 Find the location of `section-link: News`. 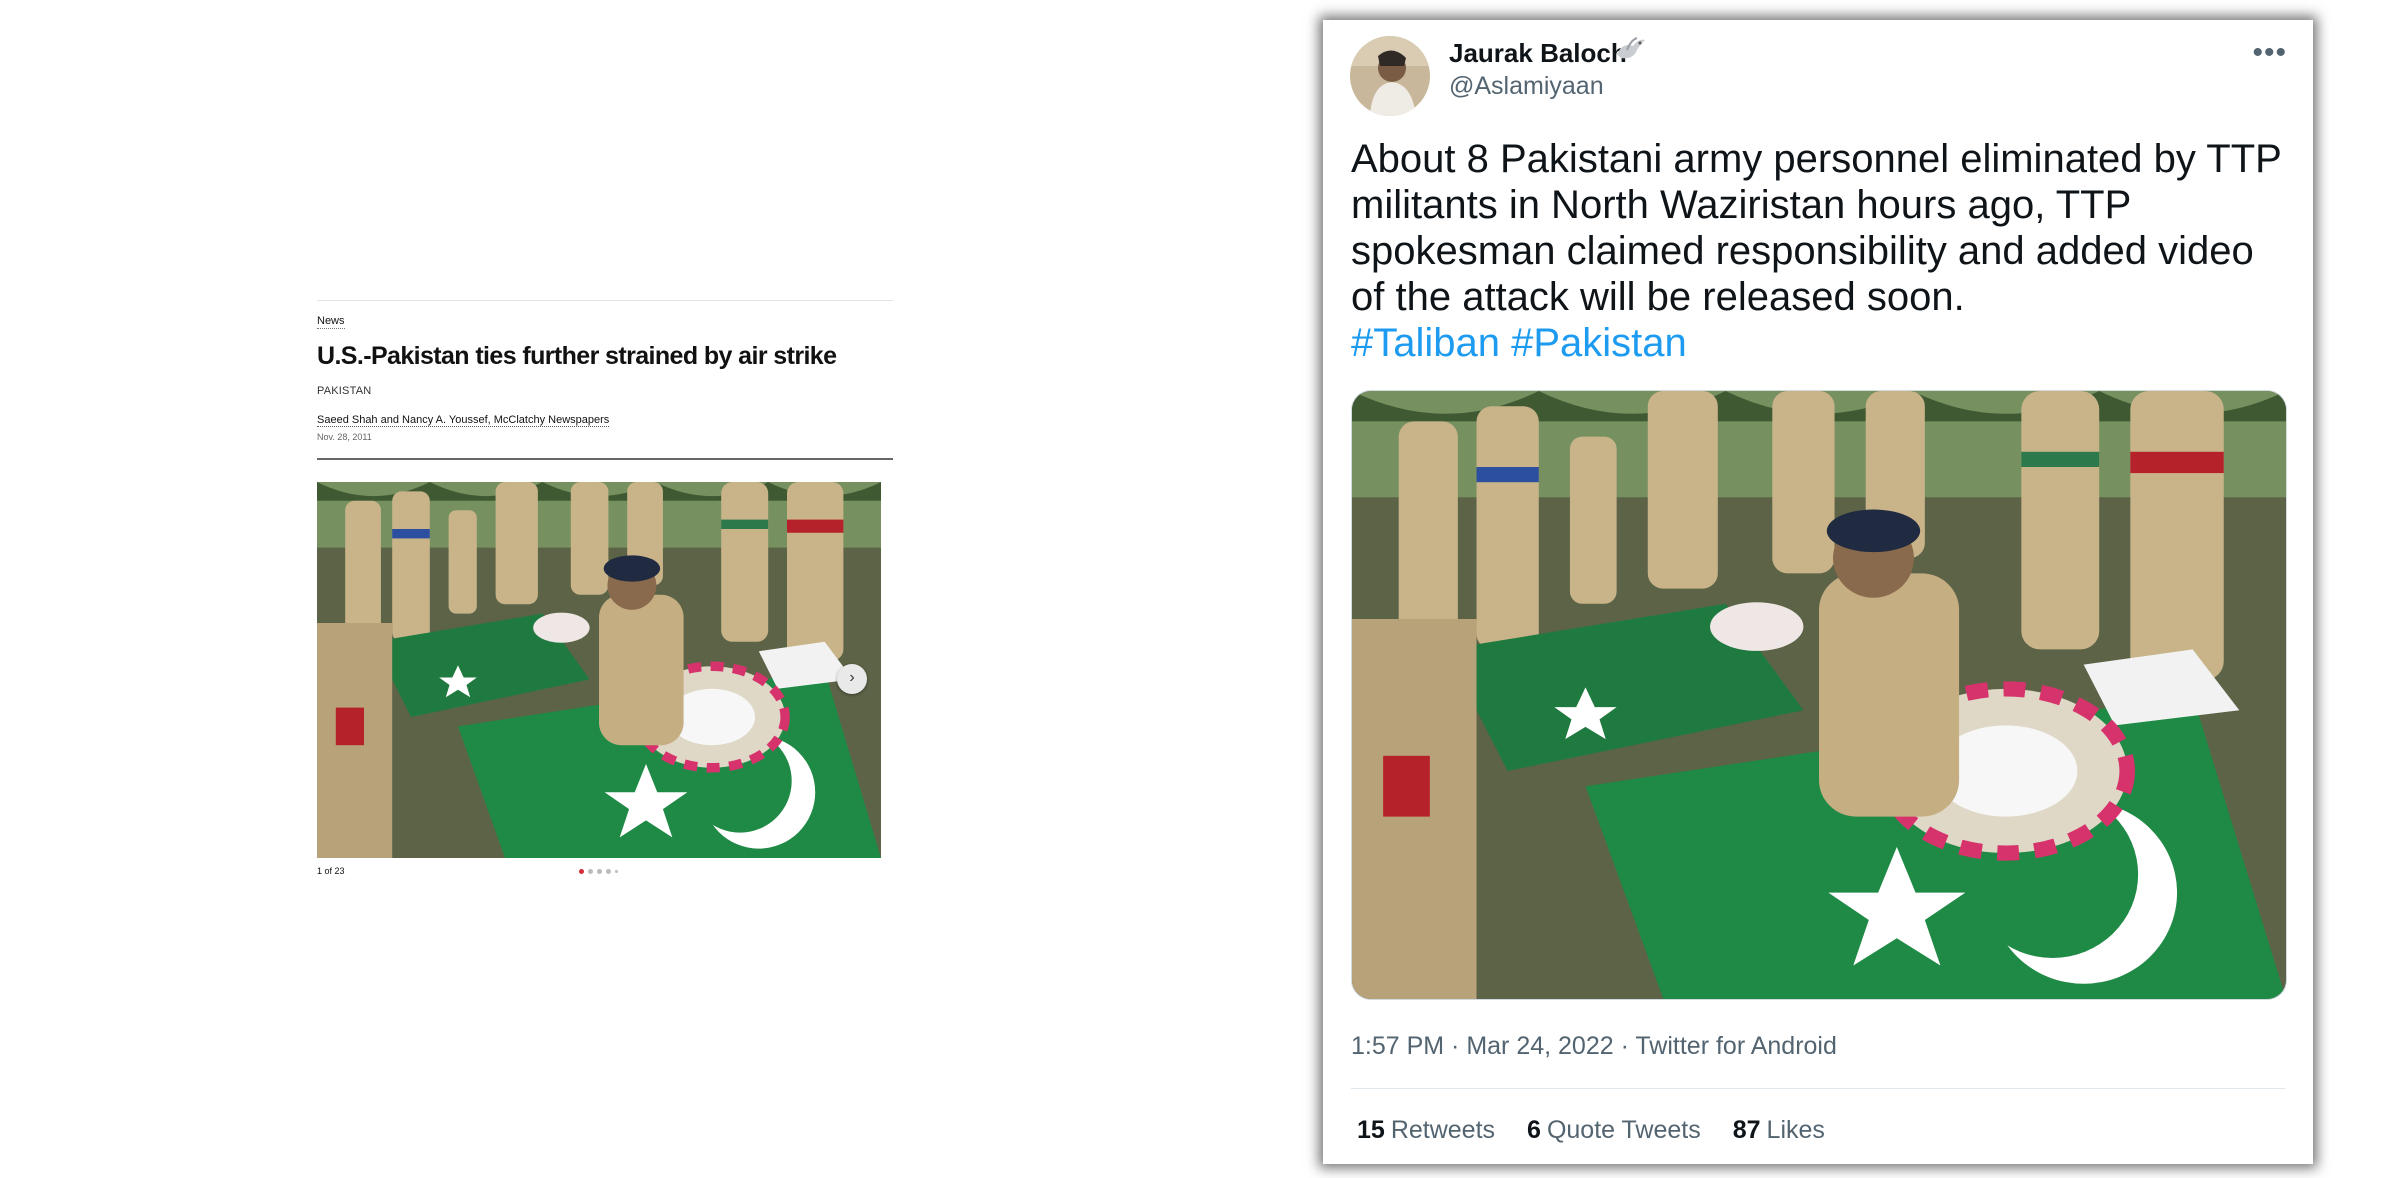

section-link: News is located at coordinates (331, 322).